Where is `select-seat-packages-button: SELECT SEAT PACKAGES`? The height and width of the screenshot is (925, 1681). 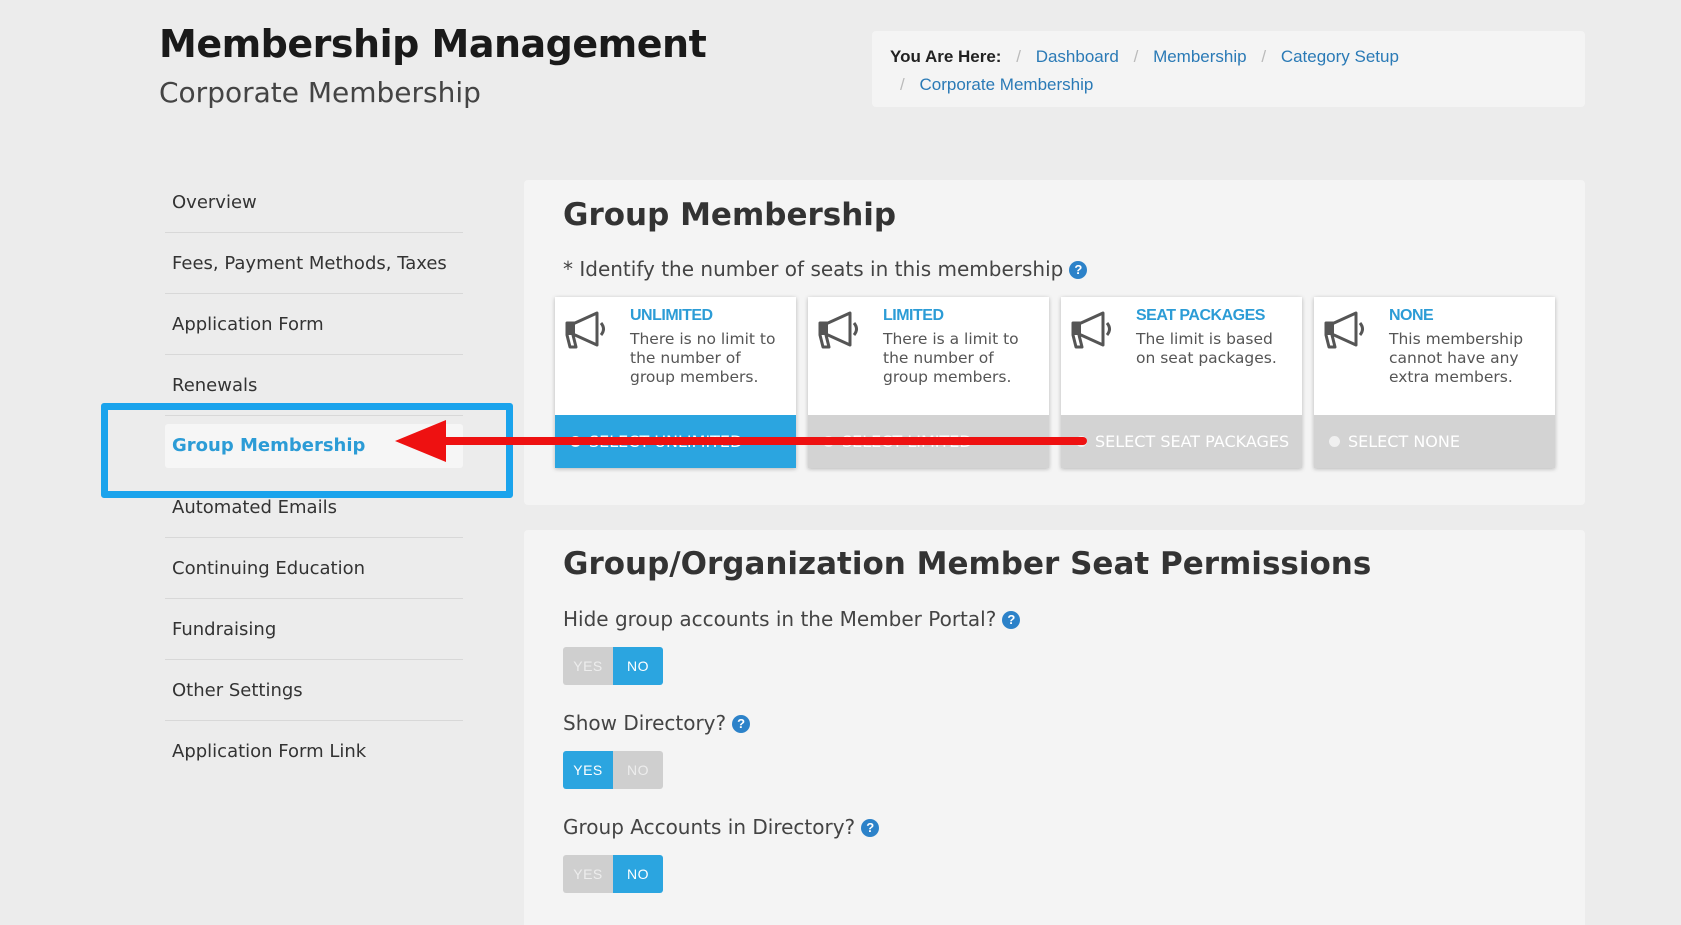
select-seat-packages-button: SELECT SEAT PACKAGES is located at coordinates (1181, 441).